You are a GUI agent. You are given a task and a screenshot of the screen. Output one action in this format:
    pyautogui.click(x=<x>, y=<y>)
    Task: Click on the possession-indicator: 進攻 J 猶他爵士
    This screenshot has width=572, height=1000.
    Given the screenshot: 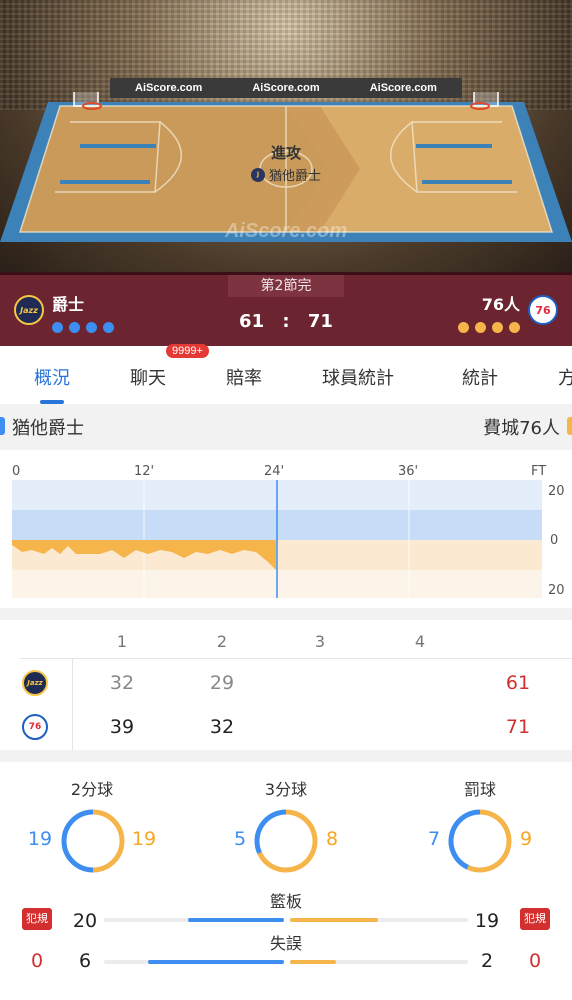 What is the action you would take?
    pyautogui.click(x=286, y=163)
    